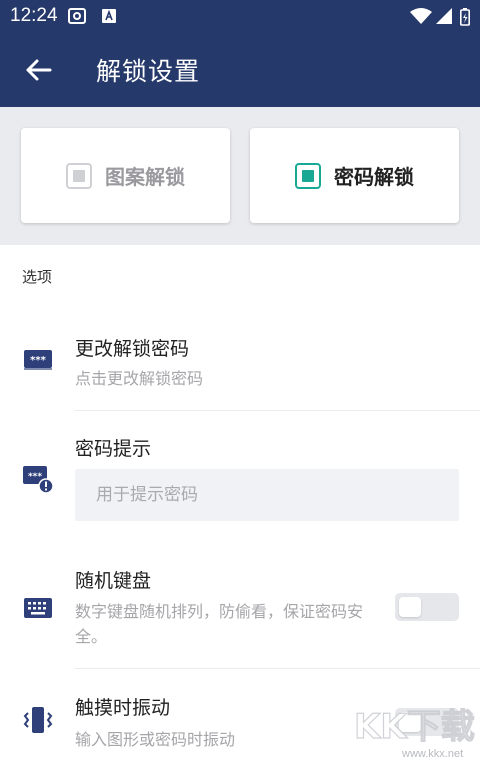 The width and height of the screenshot is (480, 765). Describe the element at coordinates (433, 754) in the screenshot. I see `watermark-url: www.kkx.net` at that location.